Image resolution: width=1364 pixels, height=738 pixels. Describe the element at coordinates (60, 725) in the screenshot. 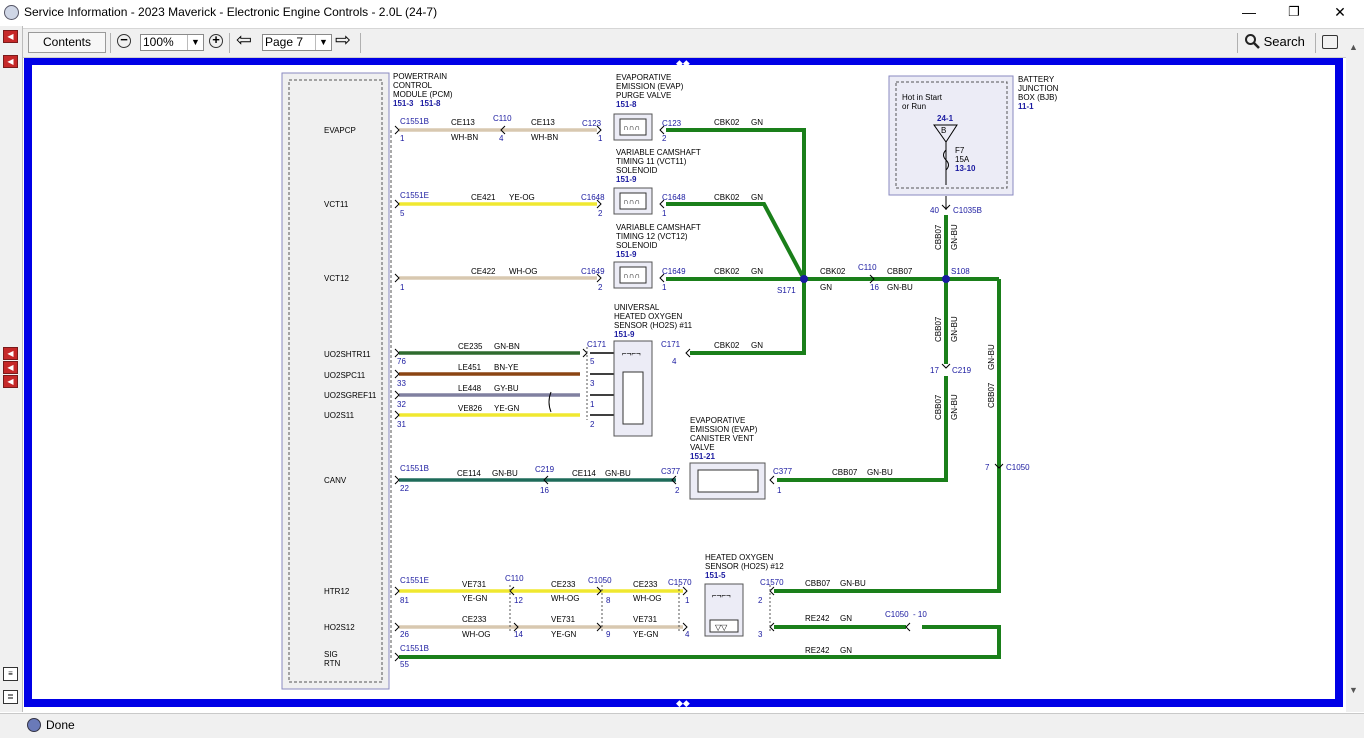

I see `status-text: Done` at that location.